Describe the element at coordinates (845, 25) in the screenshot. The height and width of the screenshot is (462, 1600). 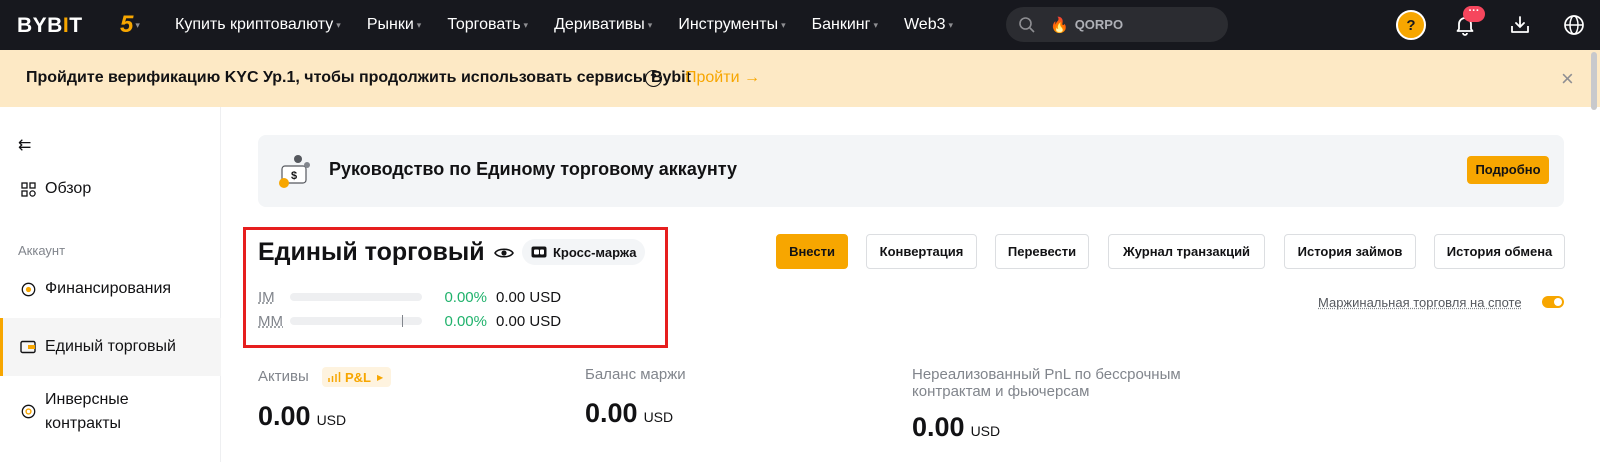
I see `nav-banking: Банкинг ▾` at that location.